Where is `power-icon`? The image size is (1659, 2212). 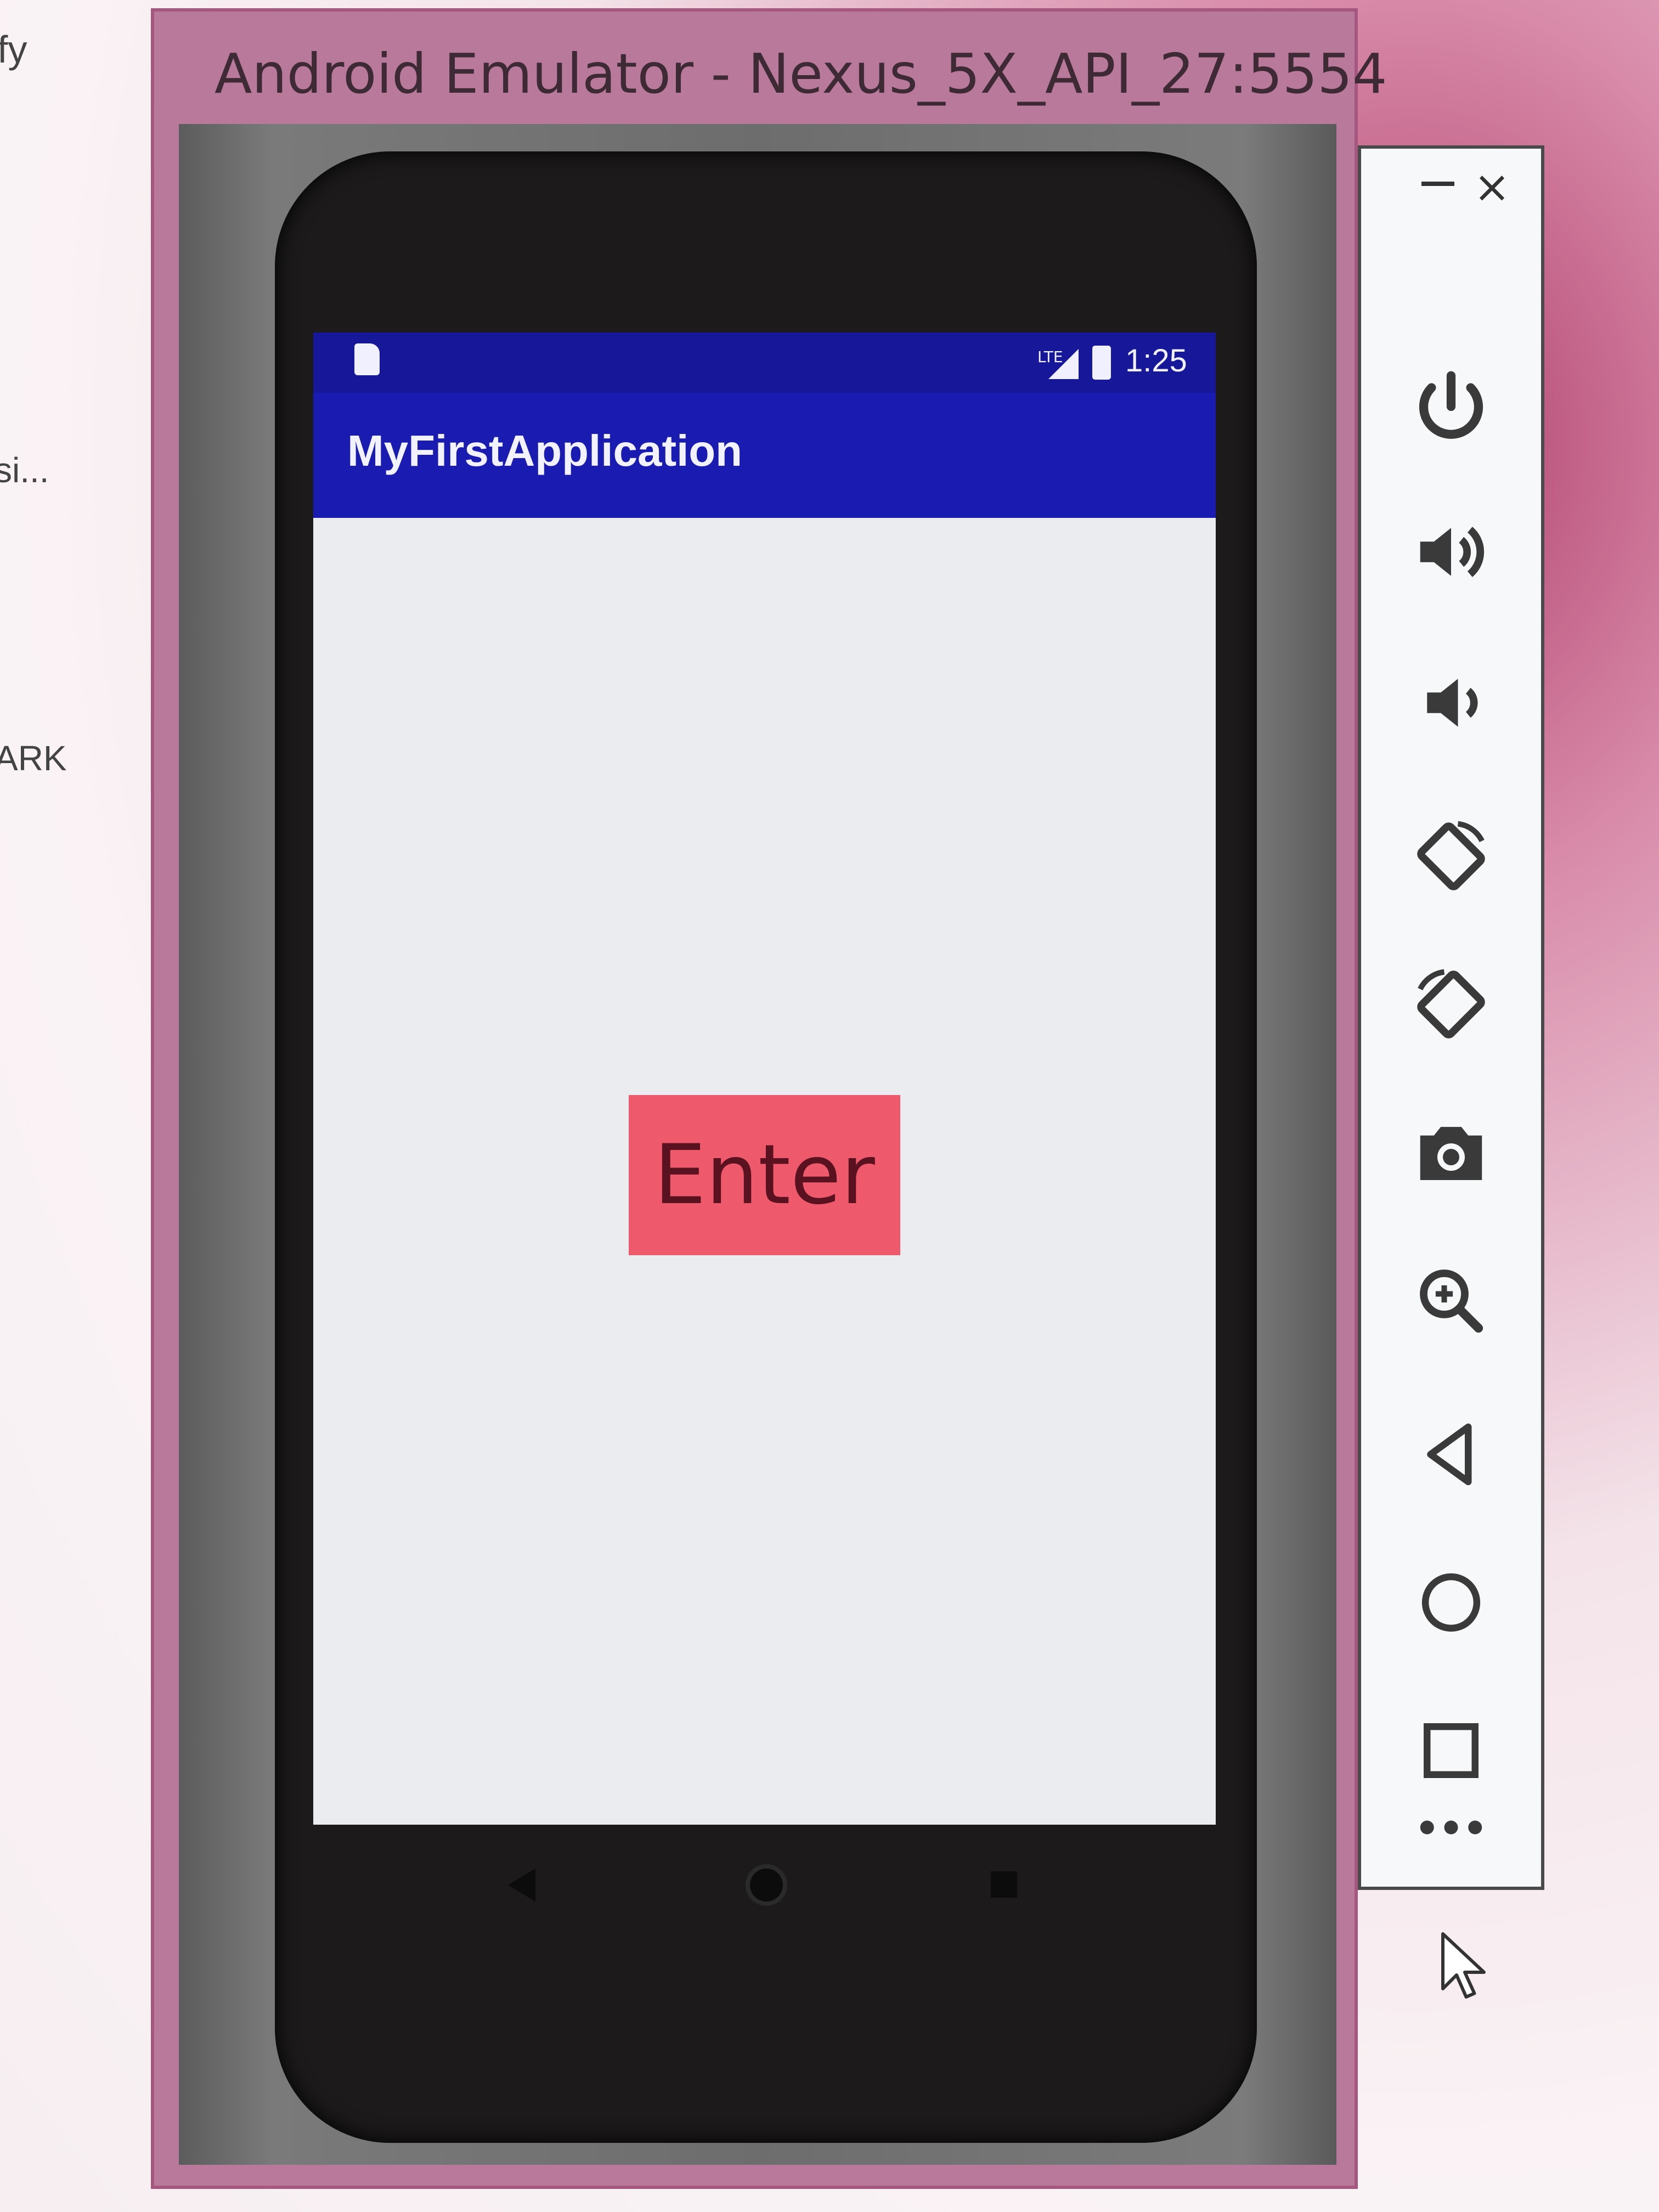 power-icon is located at coordinates (1451, 405).